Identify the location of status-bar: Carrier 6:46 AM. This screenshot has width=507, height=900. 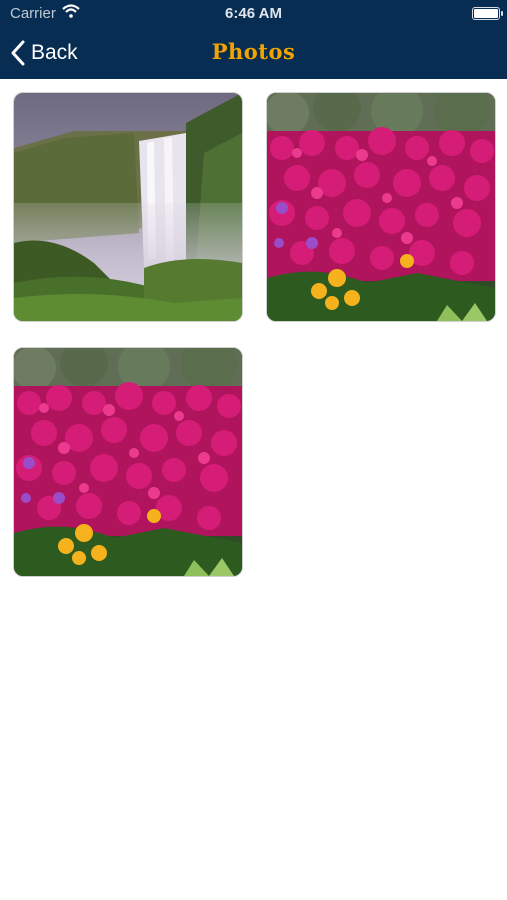
(253, 14).